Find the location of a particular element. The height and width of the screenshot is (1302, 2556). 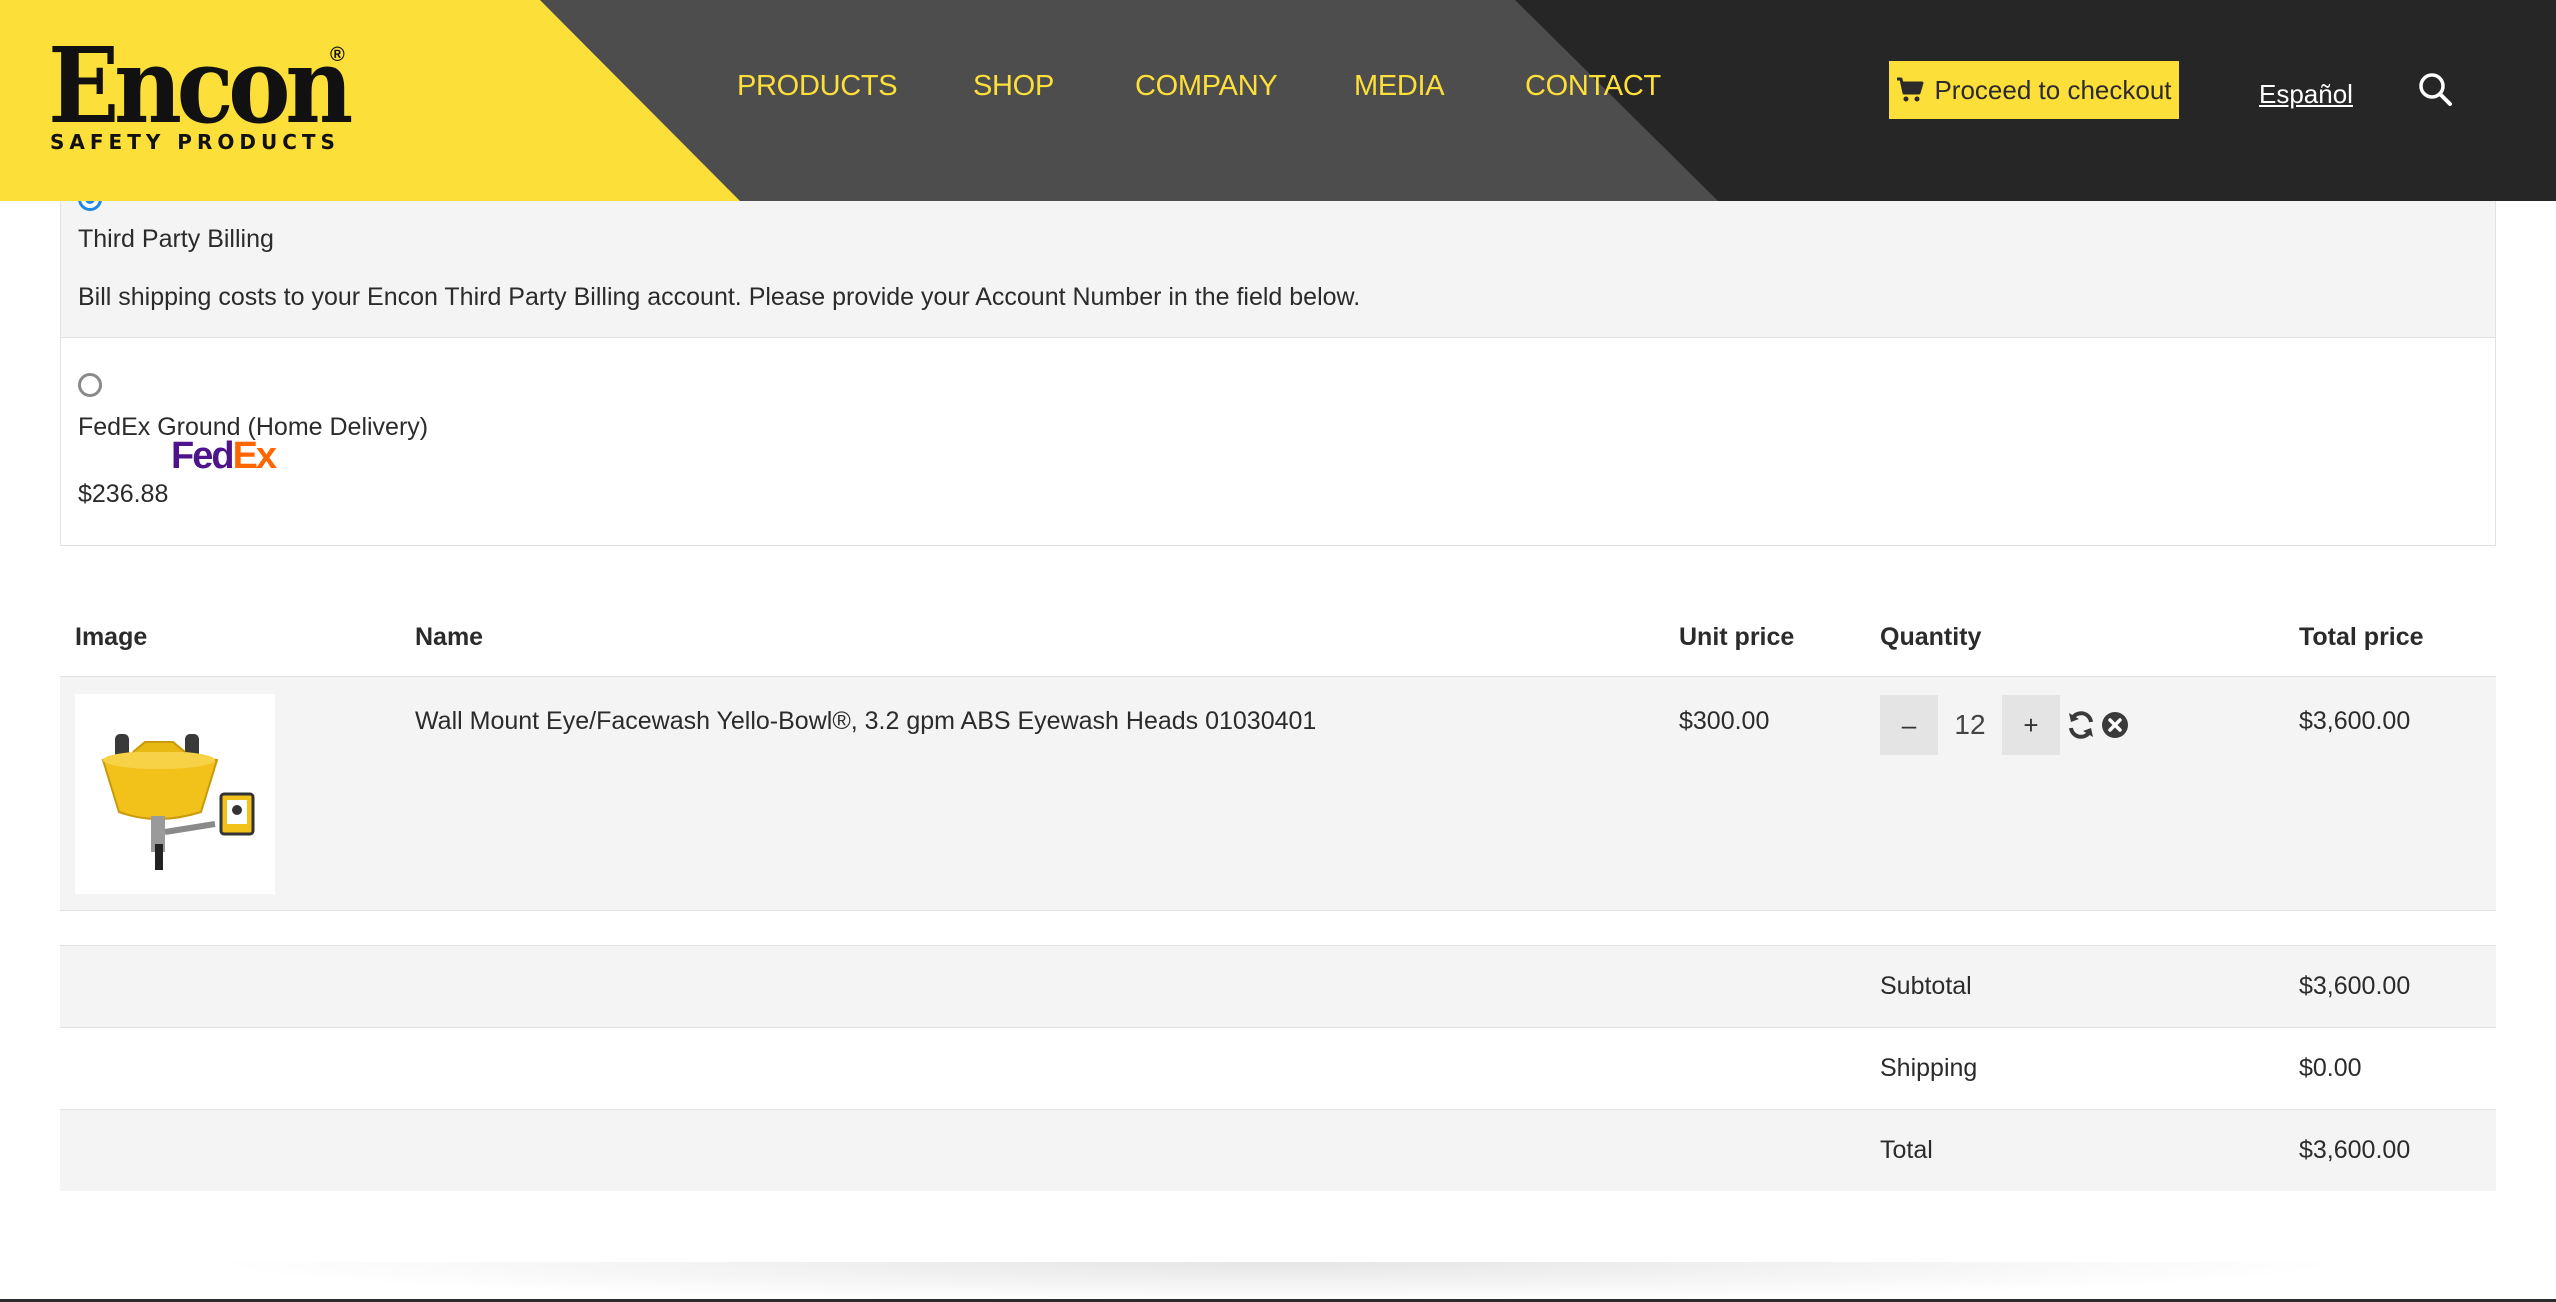

shipping-row: Shipping $0.00 is located at coordinates (1278, 1069).